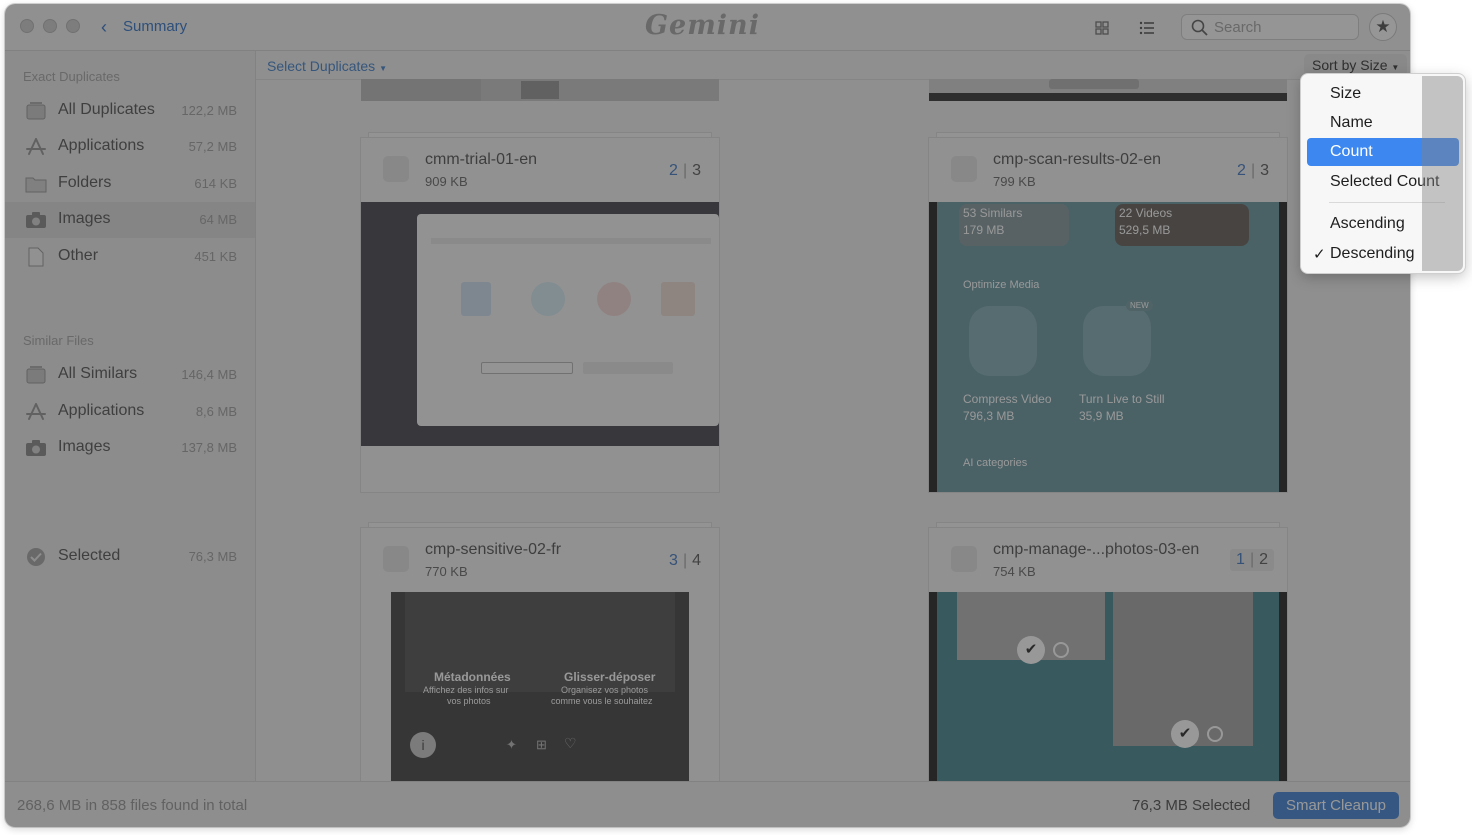 The width and height of the screenshot is (1472, 835). I want to click on list-view-button, so click(1147, 28).